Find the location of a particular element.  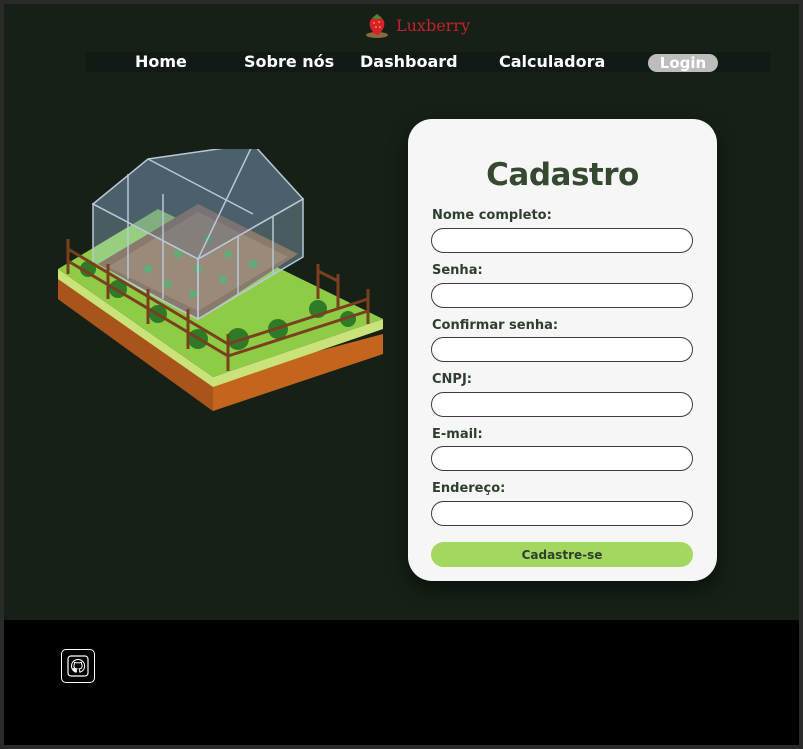

address-label: Endereço: is located at coordinates (469, 488).